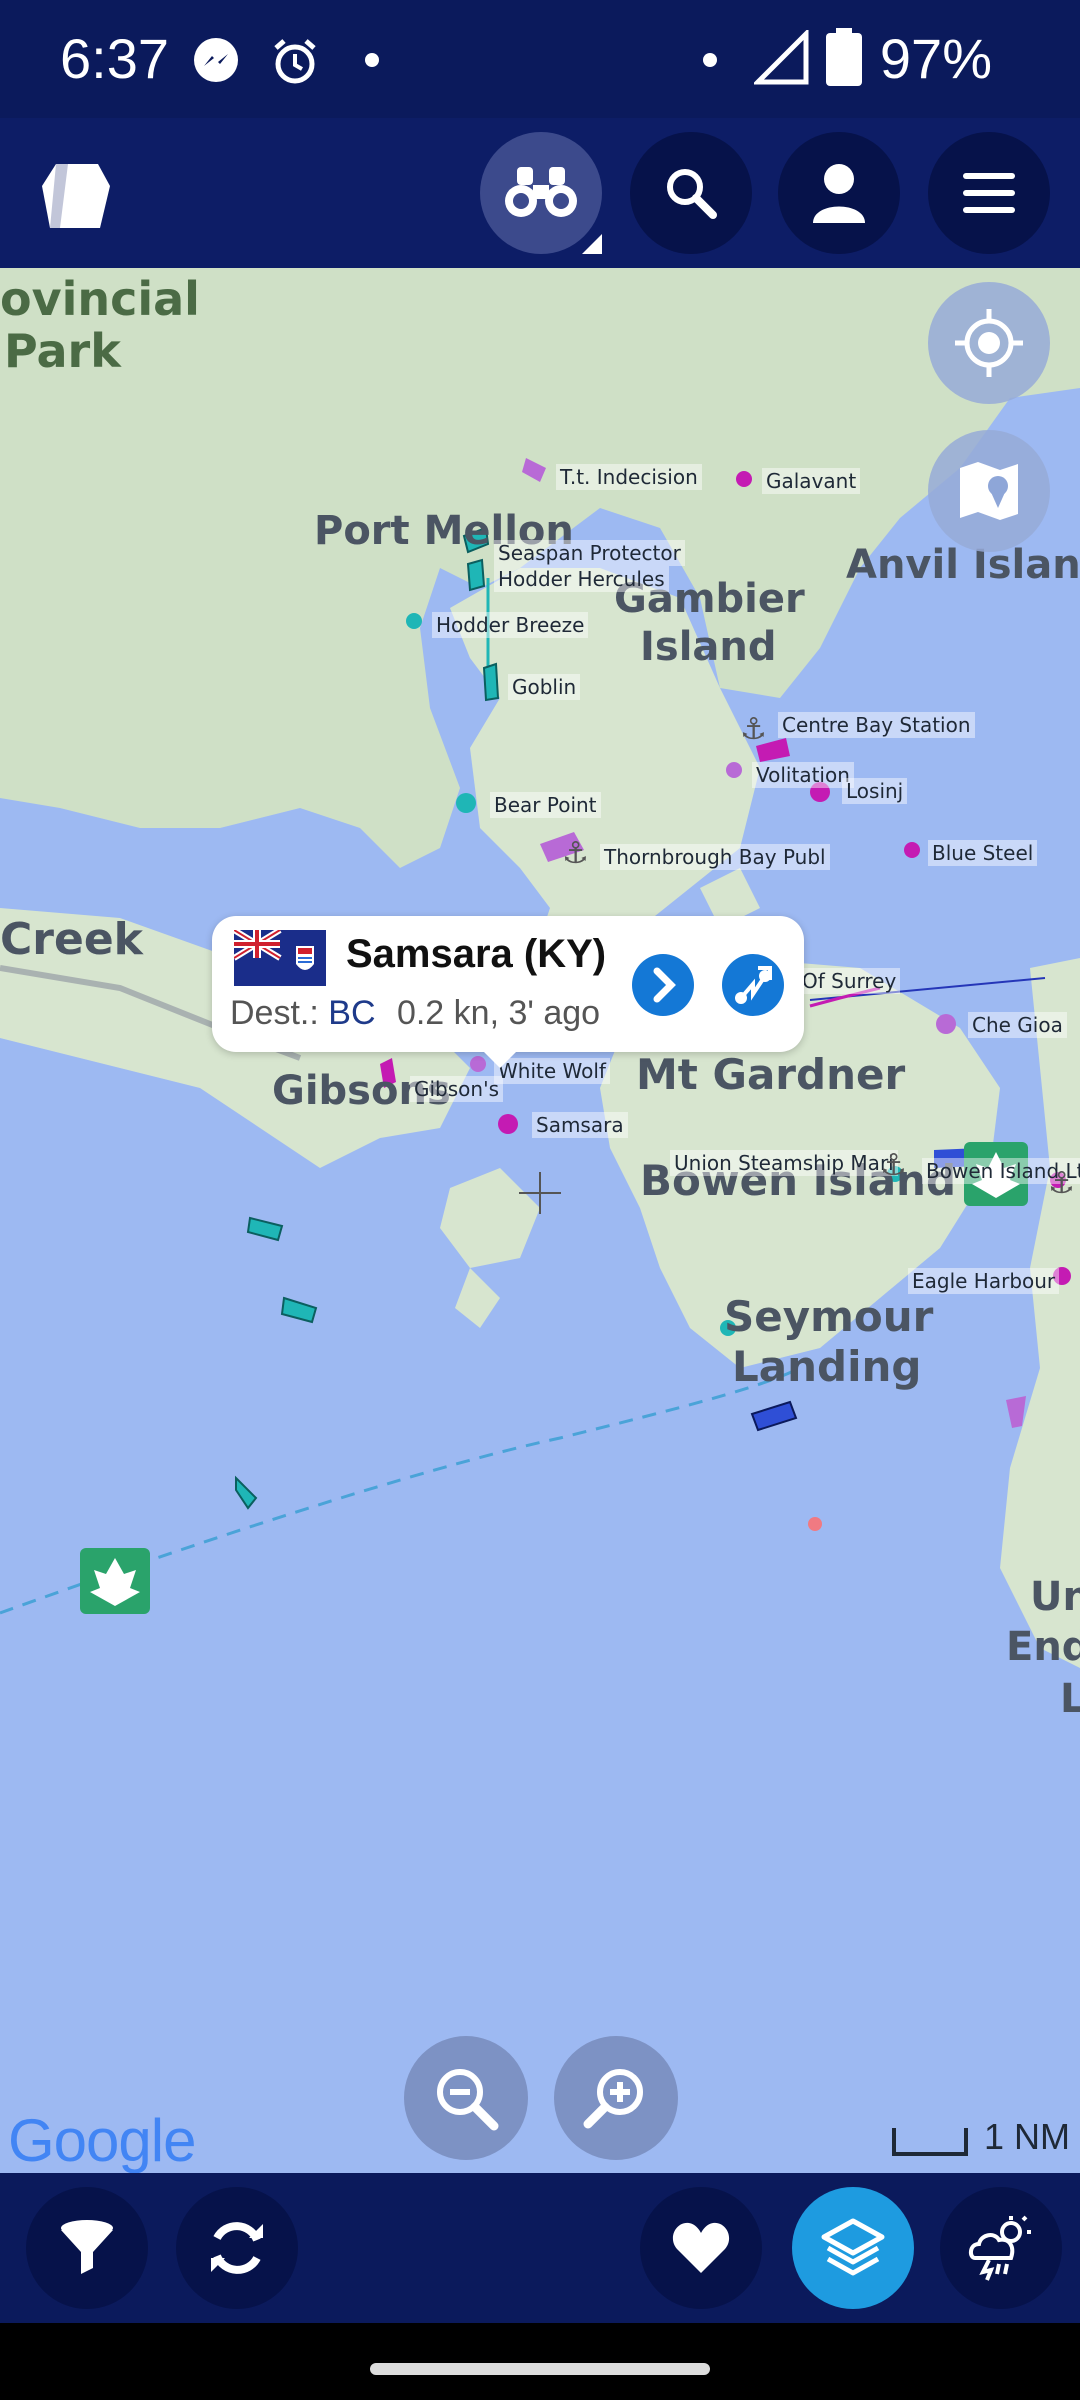  Describe the element at coordinates (781, 57) in the screenshot. I see `signal-icon` at that location.